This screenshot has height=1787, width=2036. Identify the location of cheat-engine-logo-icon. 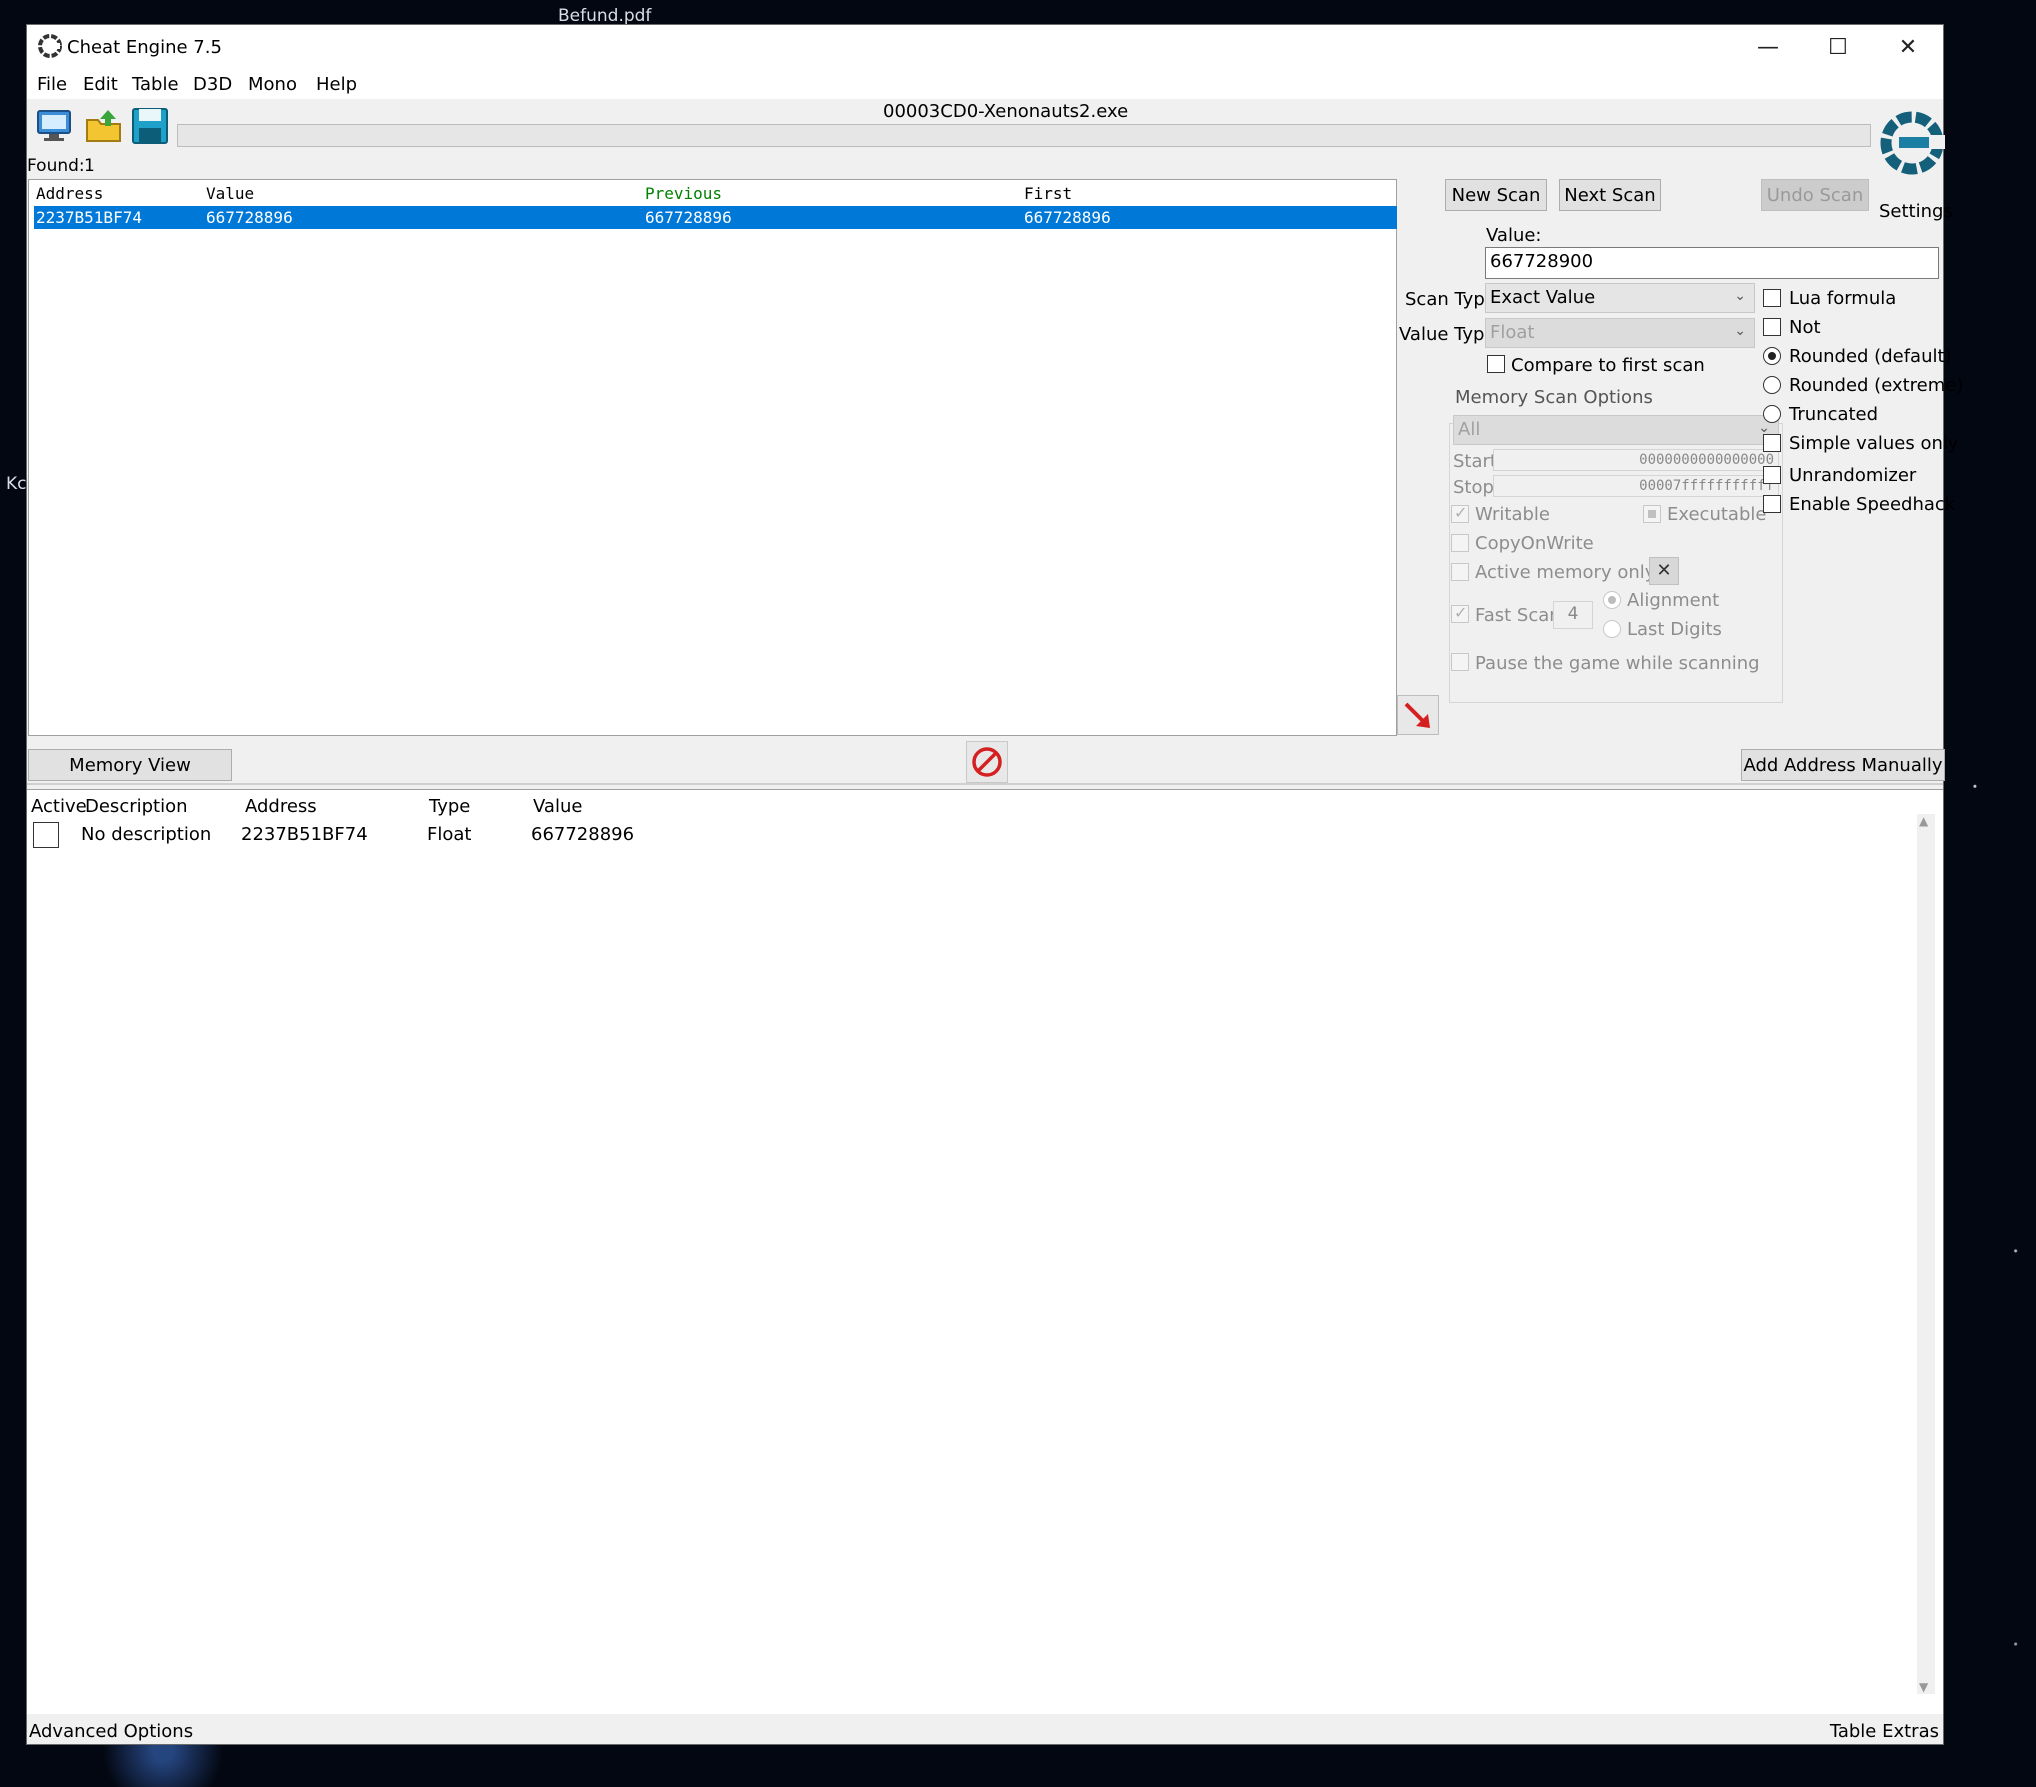
(50, 46).